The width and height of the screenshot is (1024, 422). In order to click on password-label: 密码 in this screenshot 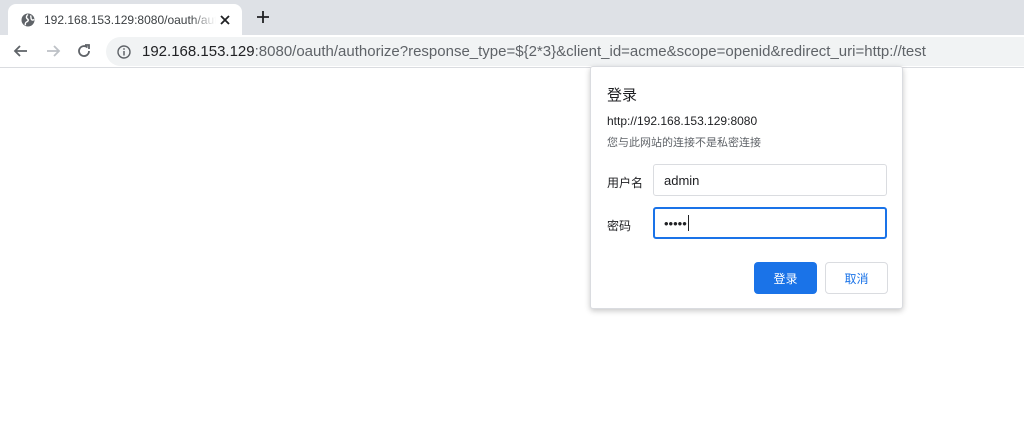, I will do `click(619, 226)`.